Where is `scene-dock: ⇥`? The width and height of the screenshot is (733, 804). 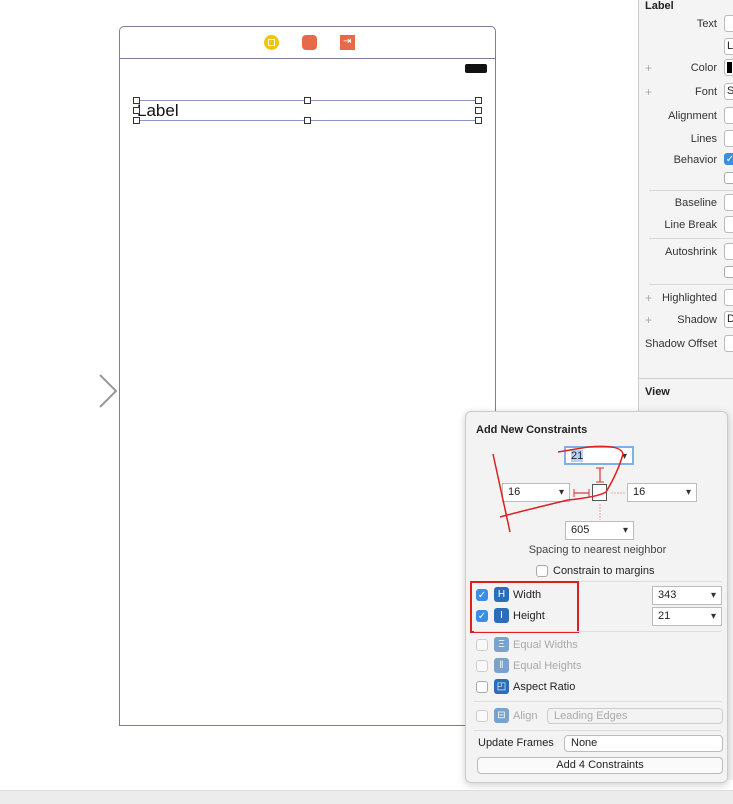 scene-dock: ⇥ is located at coordinates (307, 43).